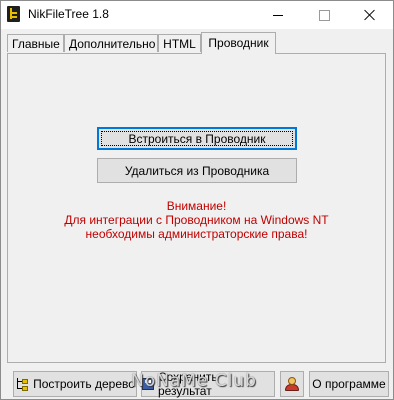 The width and height of the screenshot is (394, 400). I want to click on close-button, so click(370, 15).